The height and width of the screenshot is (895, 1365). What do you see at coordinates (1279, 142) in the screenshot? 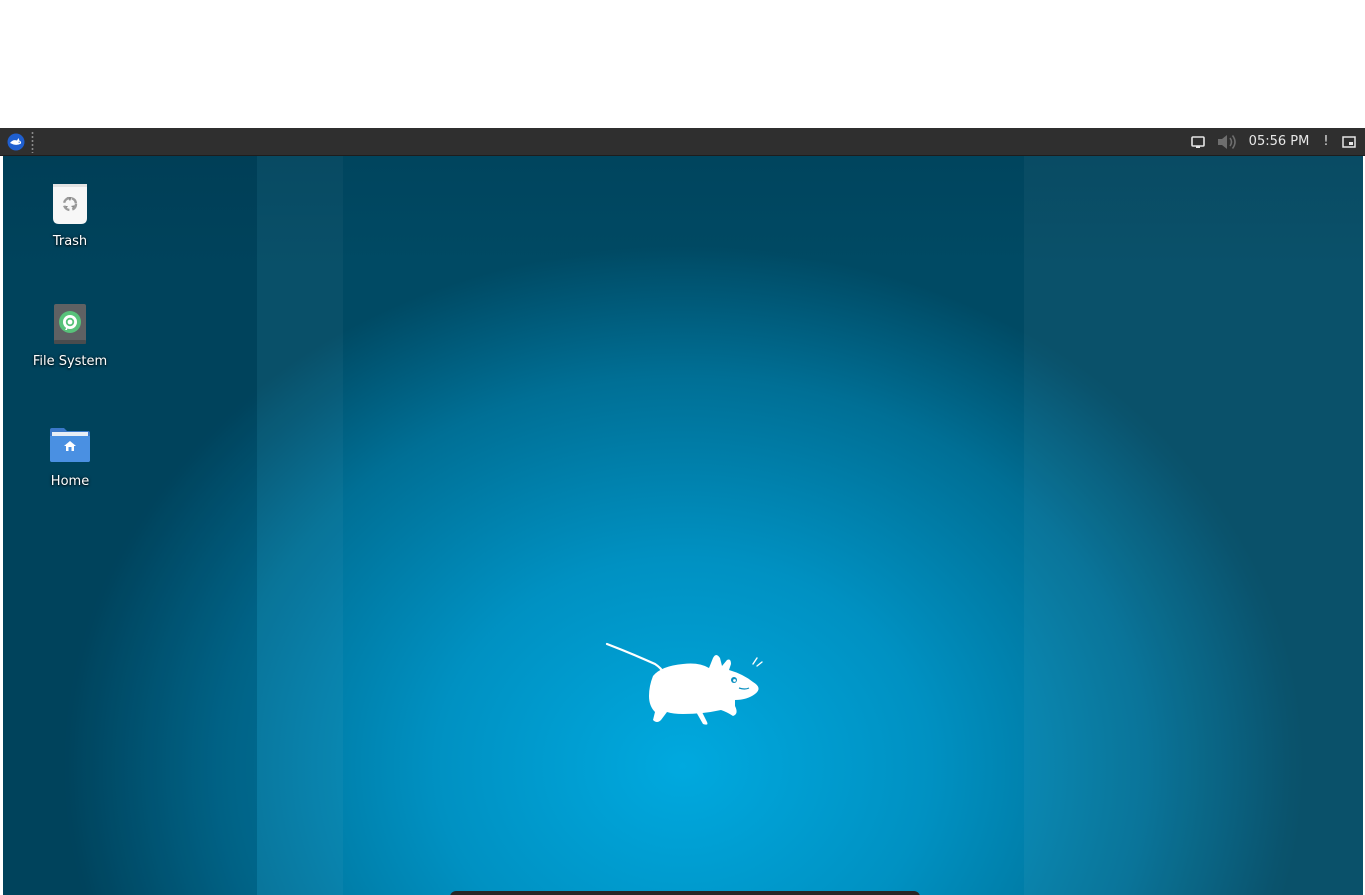
I see `clock: 05:56 PM` at bounding box center [1279, 142].